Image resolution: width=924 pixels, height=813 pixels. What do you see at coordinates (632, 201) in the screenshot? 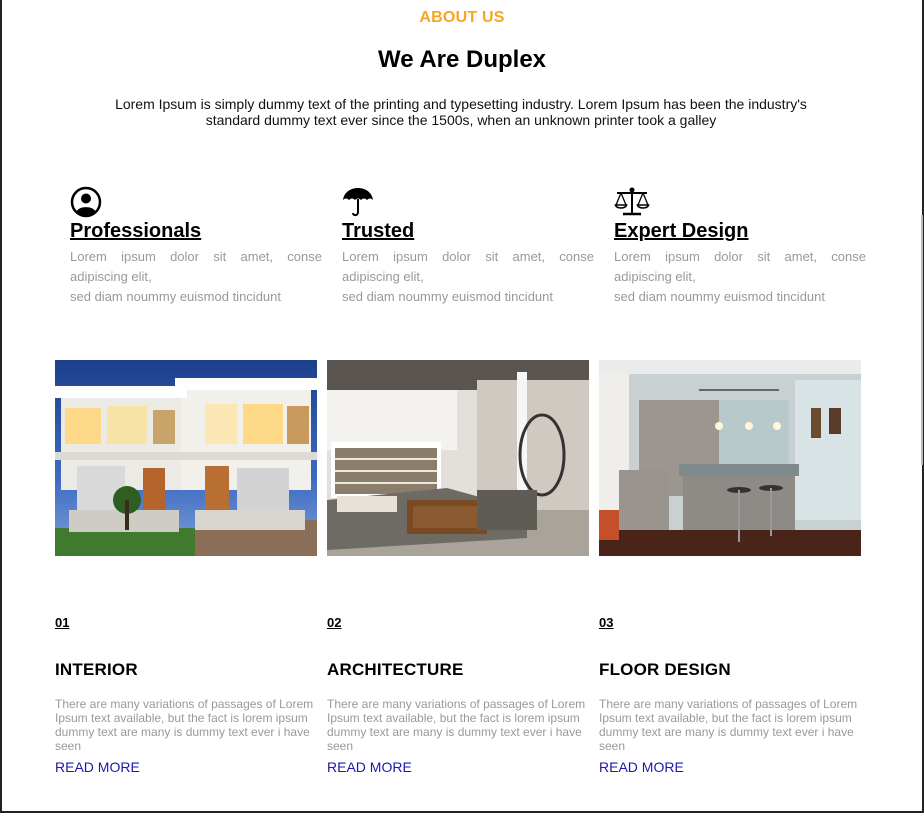
I see `scales-icon` at bounding box center [632, 201].